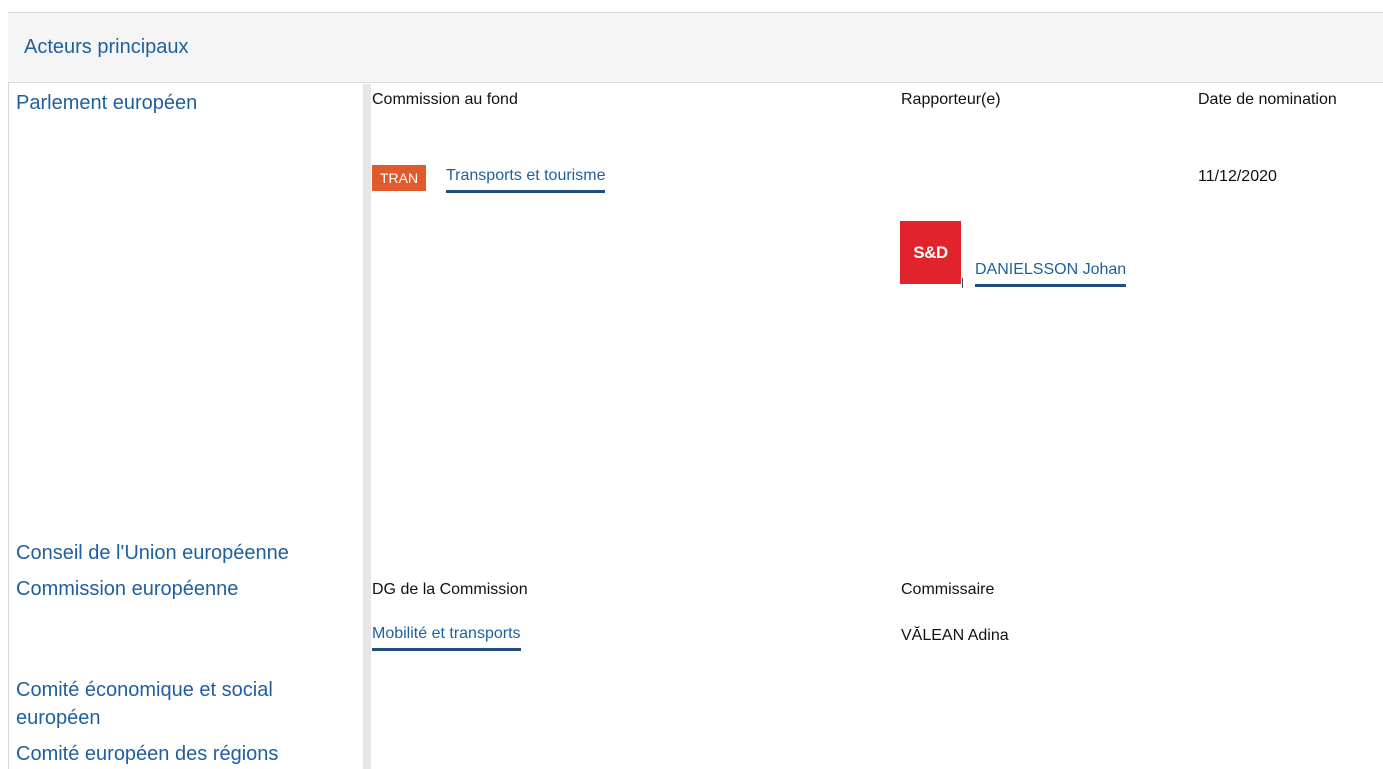 Image resolution: width=1383 pixels, height=769 pixels. Describe the element at coordinates (399, 178) in the screenshot. I see `committee-code-badge: TRAN` at that location.